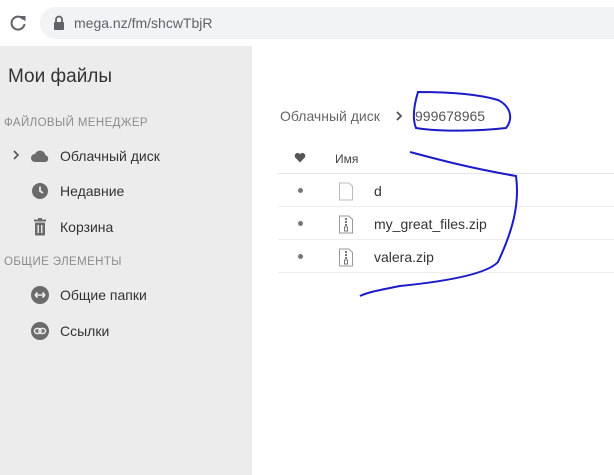 The image size is (614, 475). I want to click on file-name: d, so click(378, 191).